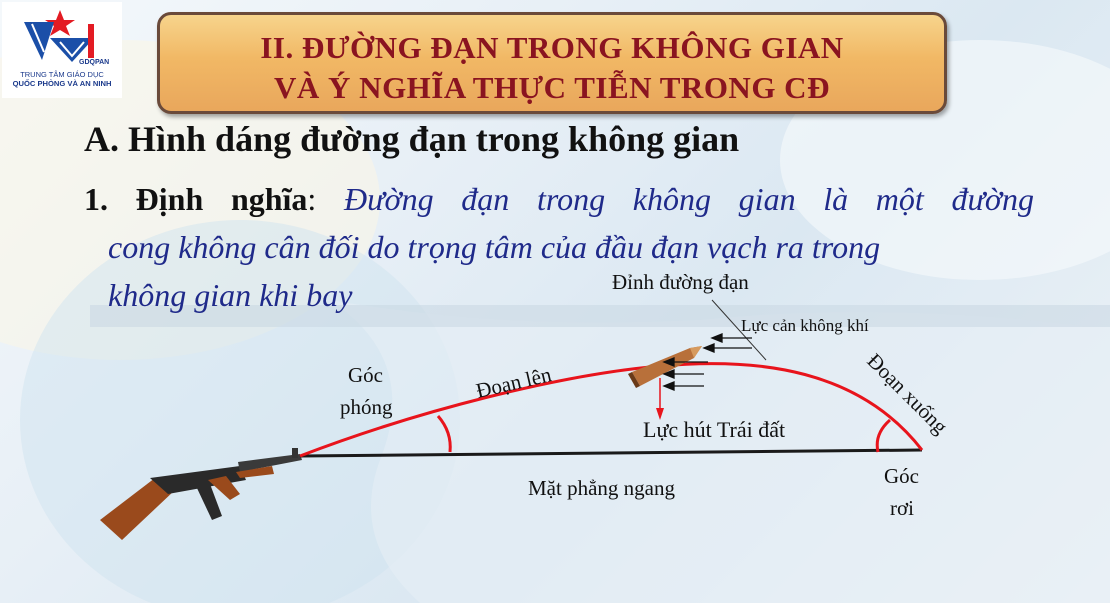 The height and width of the screenshot is (603, 1110). I want to click on launch-angle-label-1: Góc, so click(365, 375).